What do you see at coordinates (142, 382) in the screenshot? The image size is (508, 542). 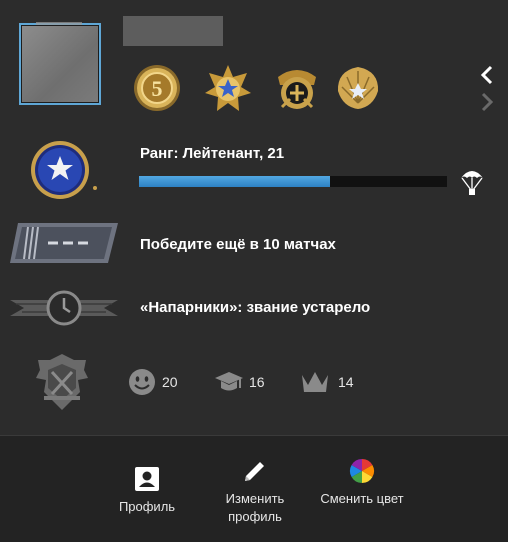 I see `smiley-icon` at bounding box center [142, 382].